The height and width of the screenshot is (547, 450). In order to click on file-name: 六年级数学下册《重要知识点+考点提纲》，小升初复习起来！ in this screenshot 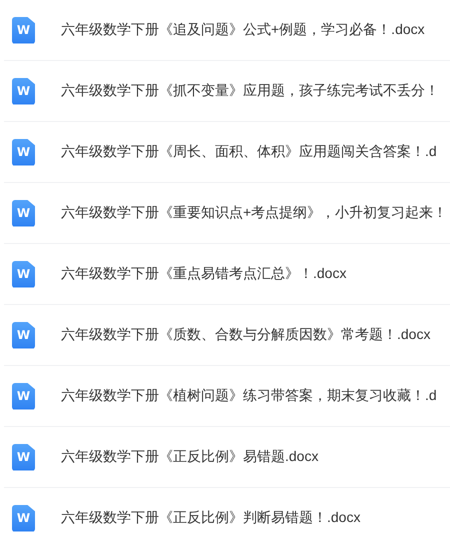, I will do `click(254, 213)`.